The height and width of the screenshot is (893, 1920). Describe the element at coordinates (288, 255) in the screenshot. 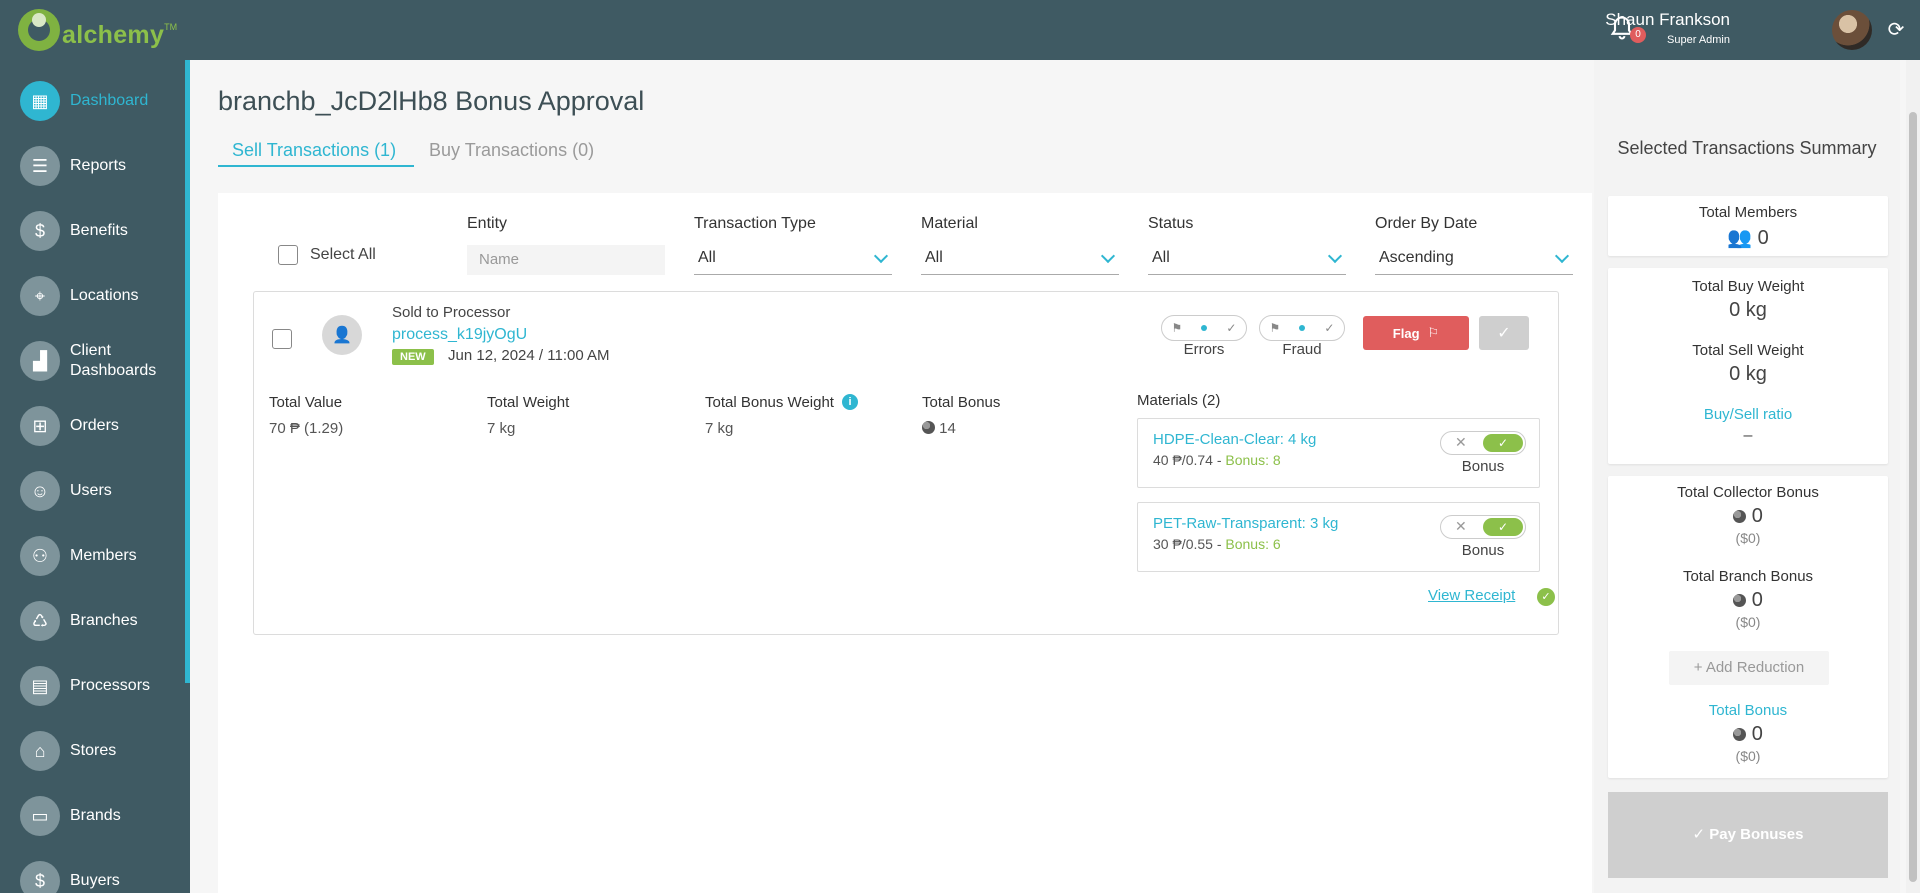

I see `select-all-checkbox` at that location.